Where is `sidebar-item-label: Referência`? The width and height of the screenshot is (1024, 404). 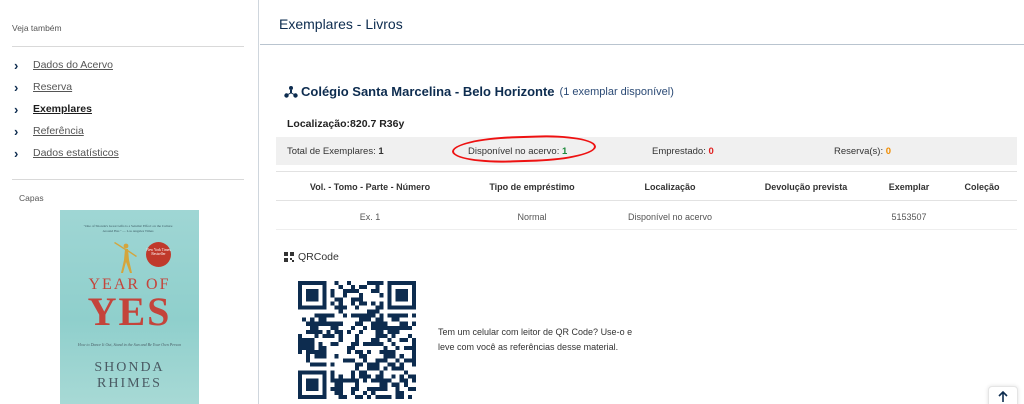
sidebar-item-label: Referência is located at coordinates (58, 131).